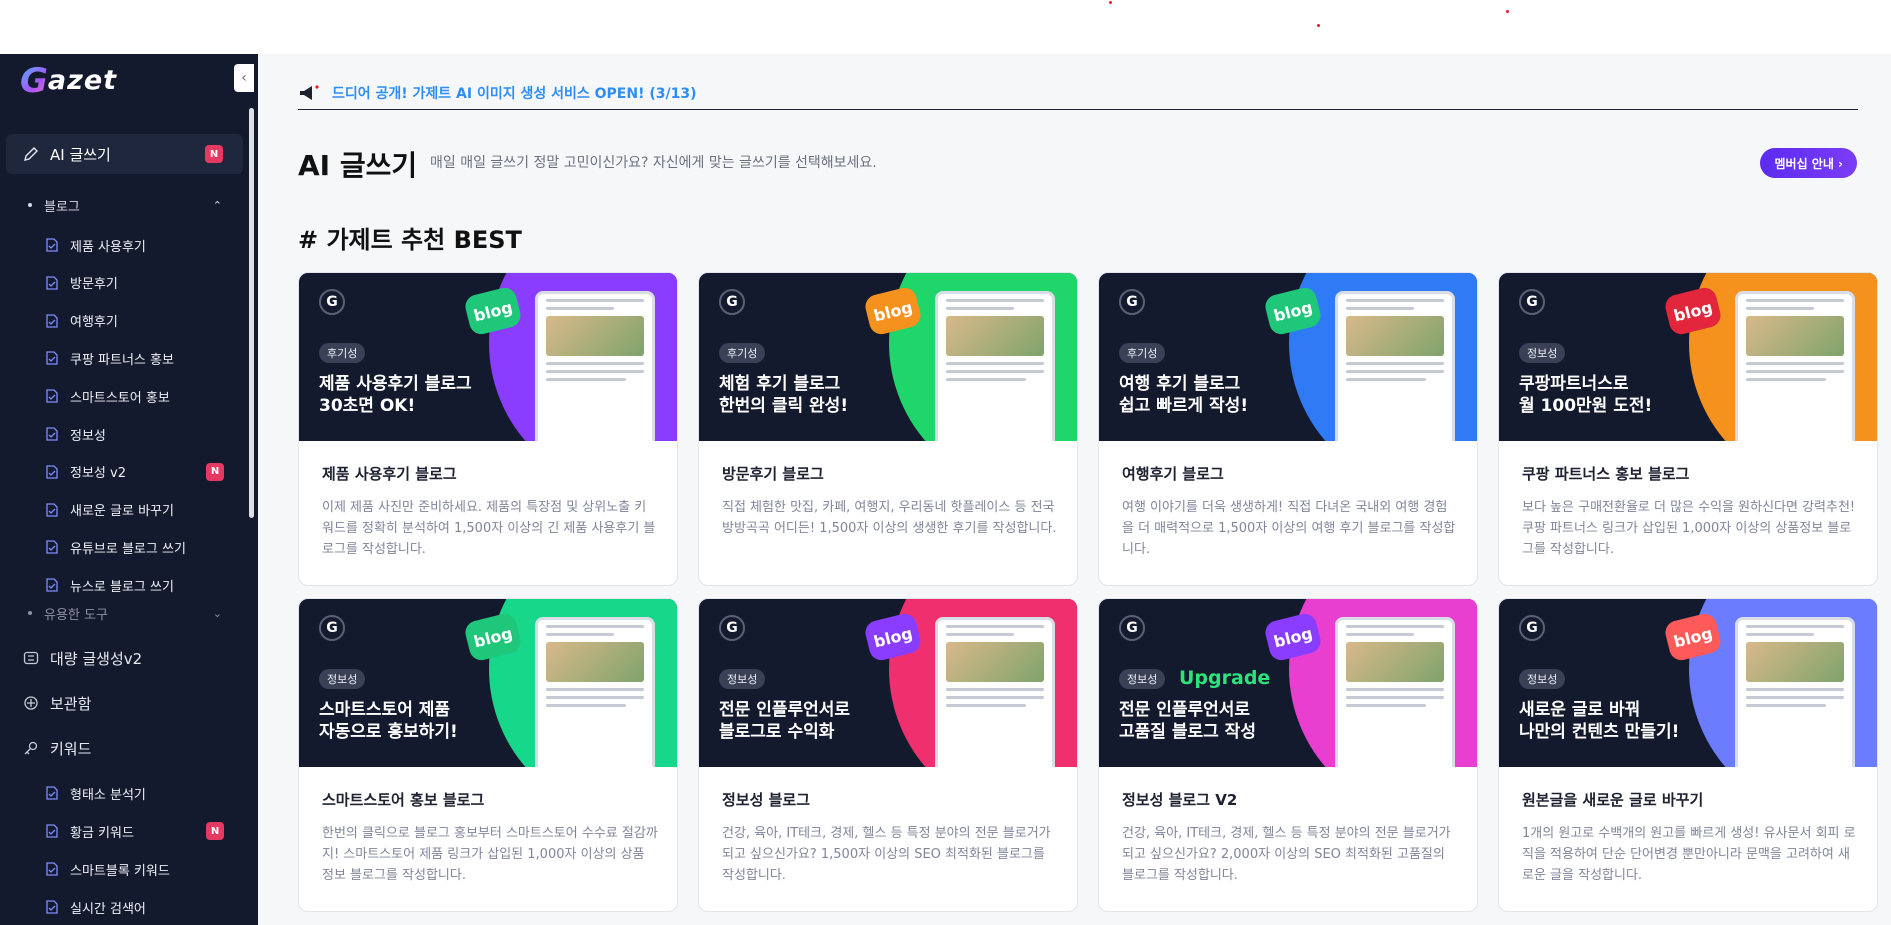 This screenshot has width=1891, height=925. What do you see at coordinates (124, 703) in the screenshot?
I see `sidebar-item-archive: 보관함` at bounding box center [124, 703].